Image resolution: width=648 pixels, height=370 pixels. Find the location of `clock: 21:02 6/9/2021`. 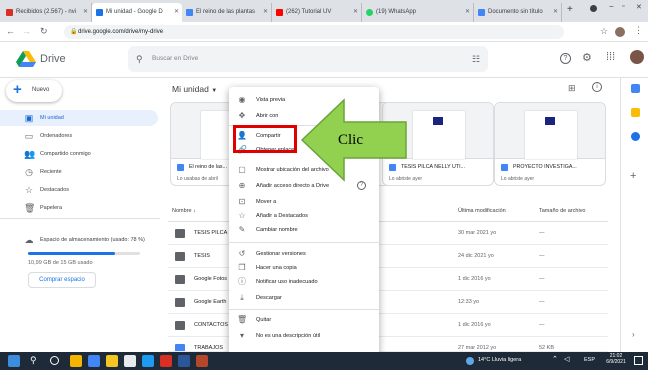

clock: 21:02 6/9/2021 is located at coordinates (616, 359).